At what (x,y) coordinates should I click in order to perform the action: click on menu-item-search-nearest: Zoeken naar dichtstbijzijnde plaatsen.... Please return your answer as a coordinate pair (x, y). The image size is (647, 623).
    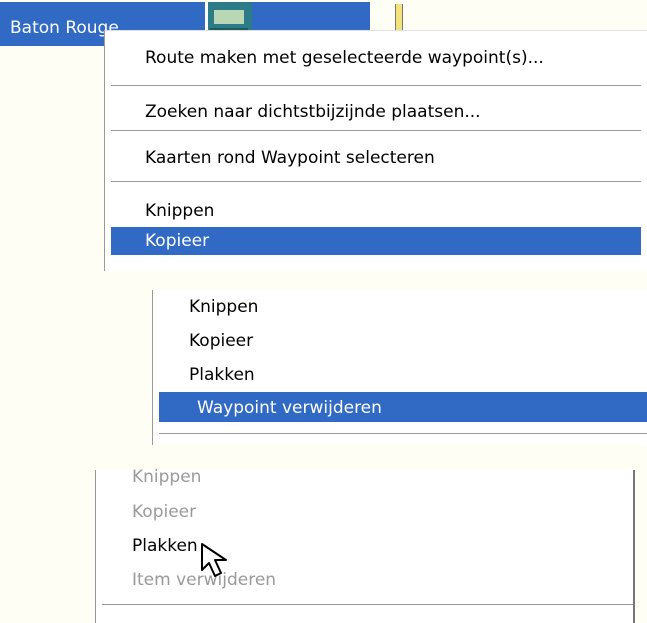
    Looking at the image, I should click on (313, 112).